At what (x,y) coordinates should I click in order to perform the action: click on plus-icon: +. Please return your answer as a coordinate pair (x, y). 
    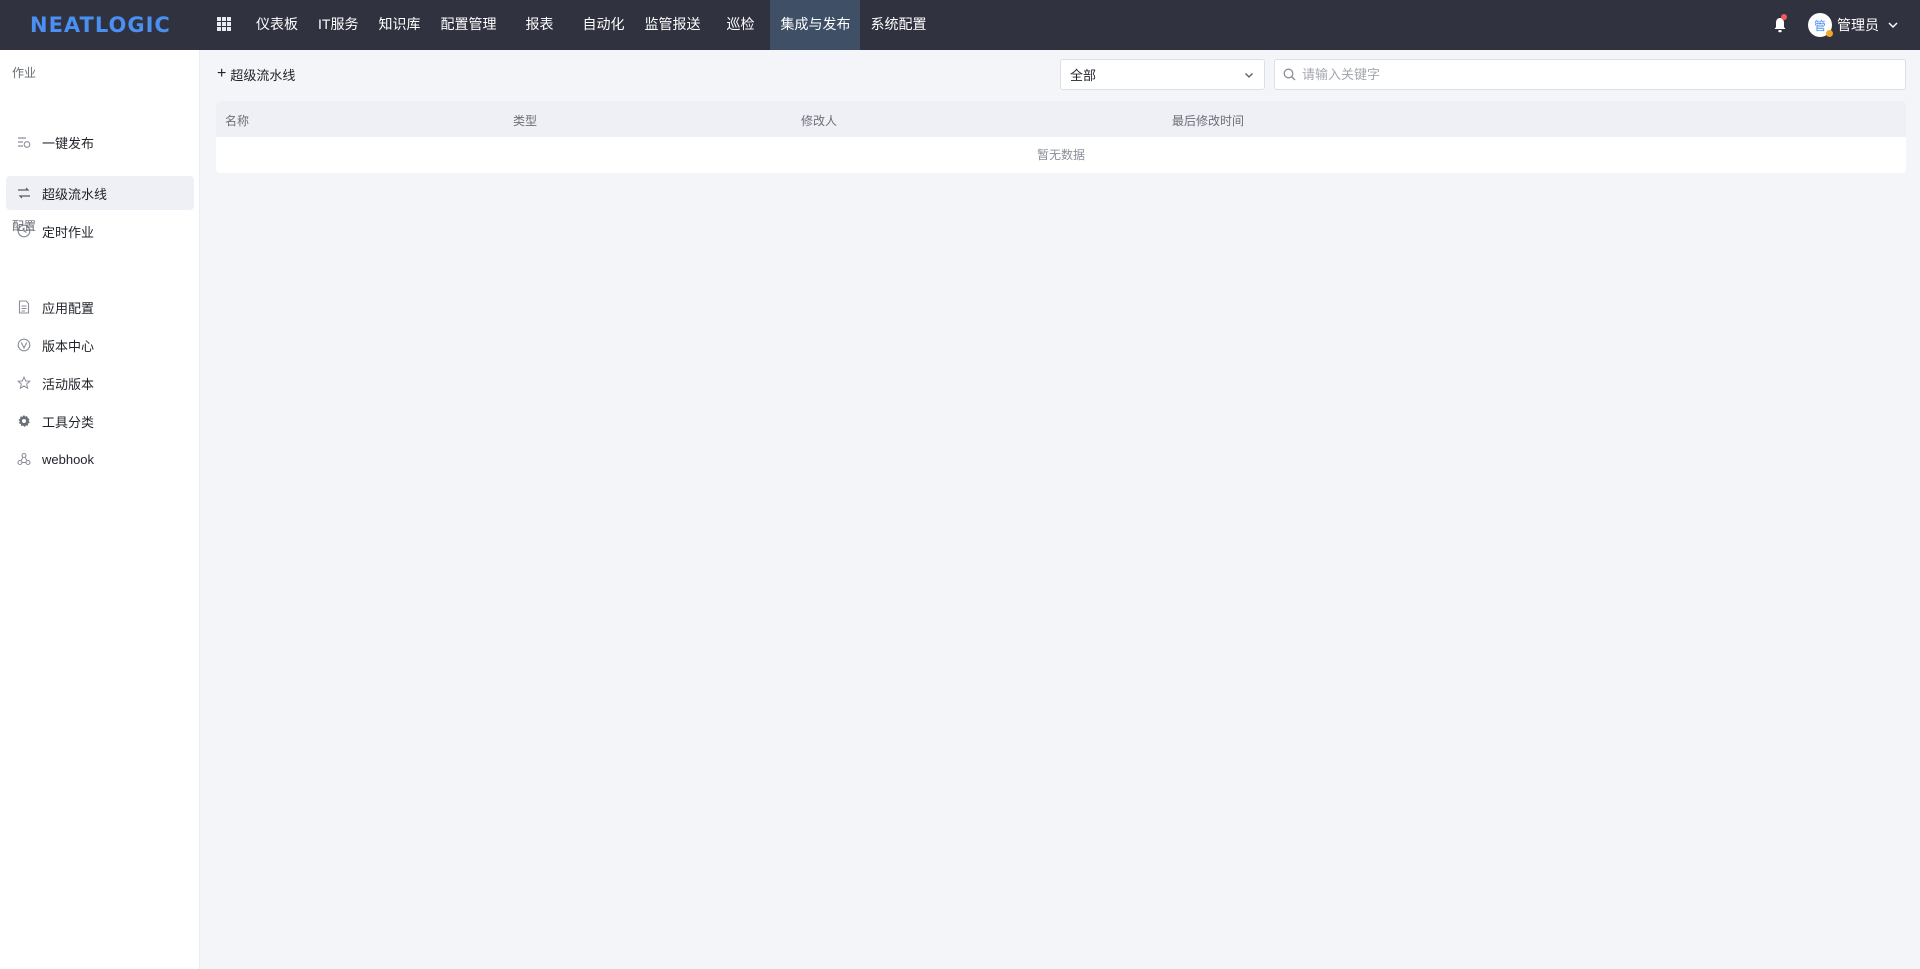
    Looking at the image, I should click on (222, 73).